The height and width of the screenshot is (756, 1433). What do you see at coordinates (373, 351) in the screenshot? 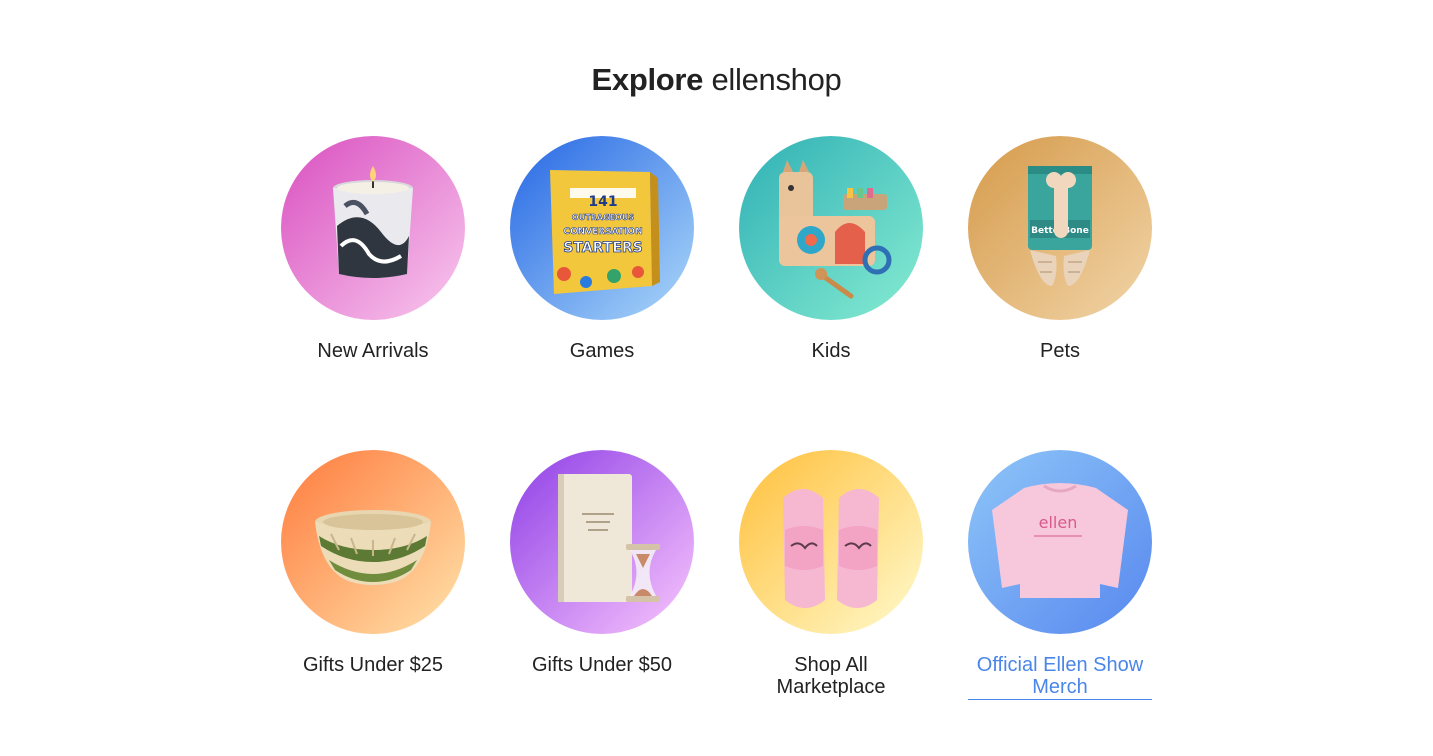
I see `category-label: New Arrivals` at bounding box center [373, 351].